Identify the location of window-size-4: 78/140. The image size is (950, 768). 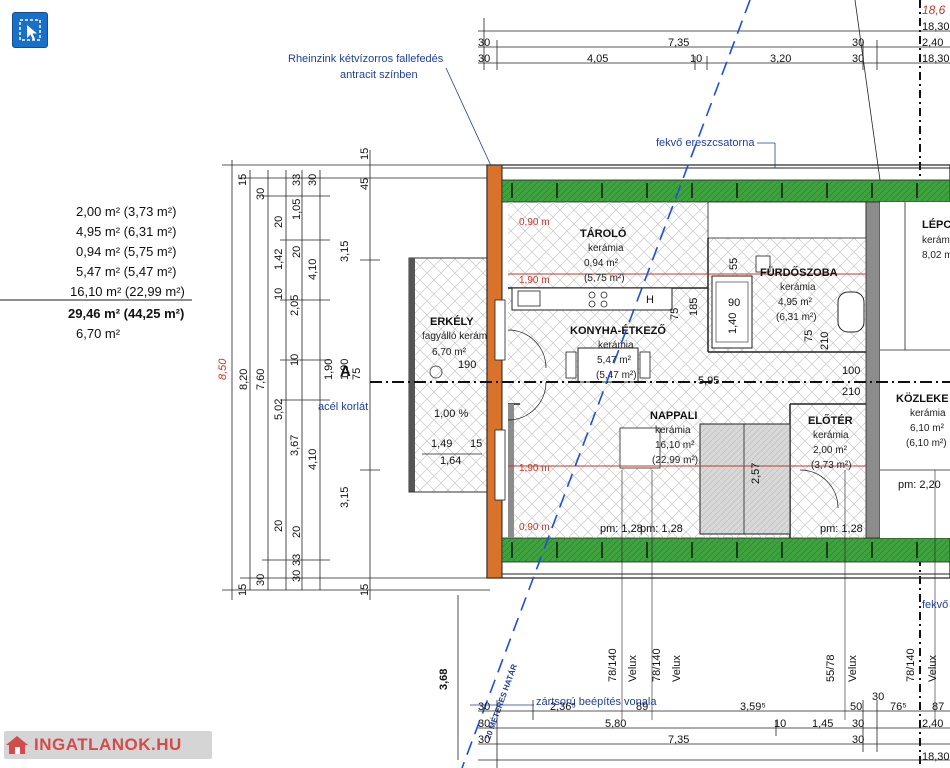
(911, 665).